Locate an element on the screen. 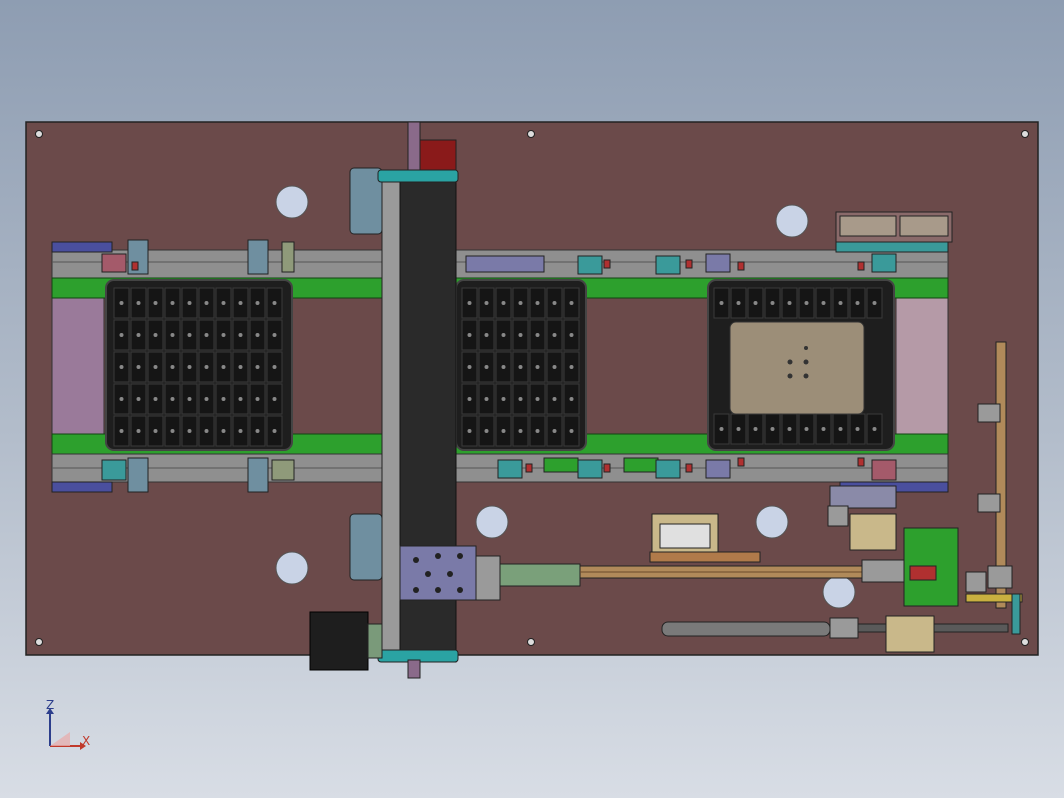 Image resolution: width=1064 pixels, height=798 pixels. feeder-top-right is located at coordinates (894, 227).